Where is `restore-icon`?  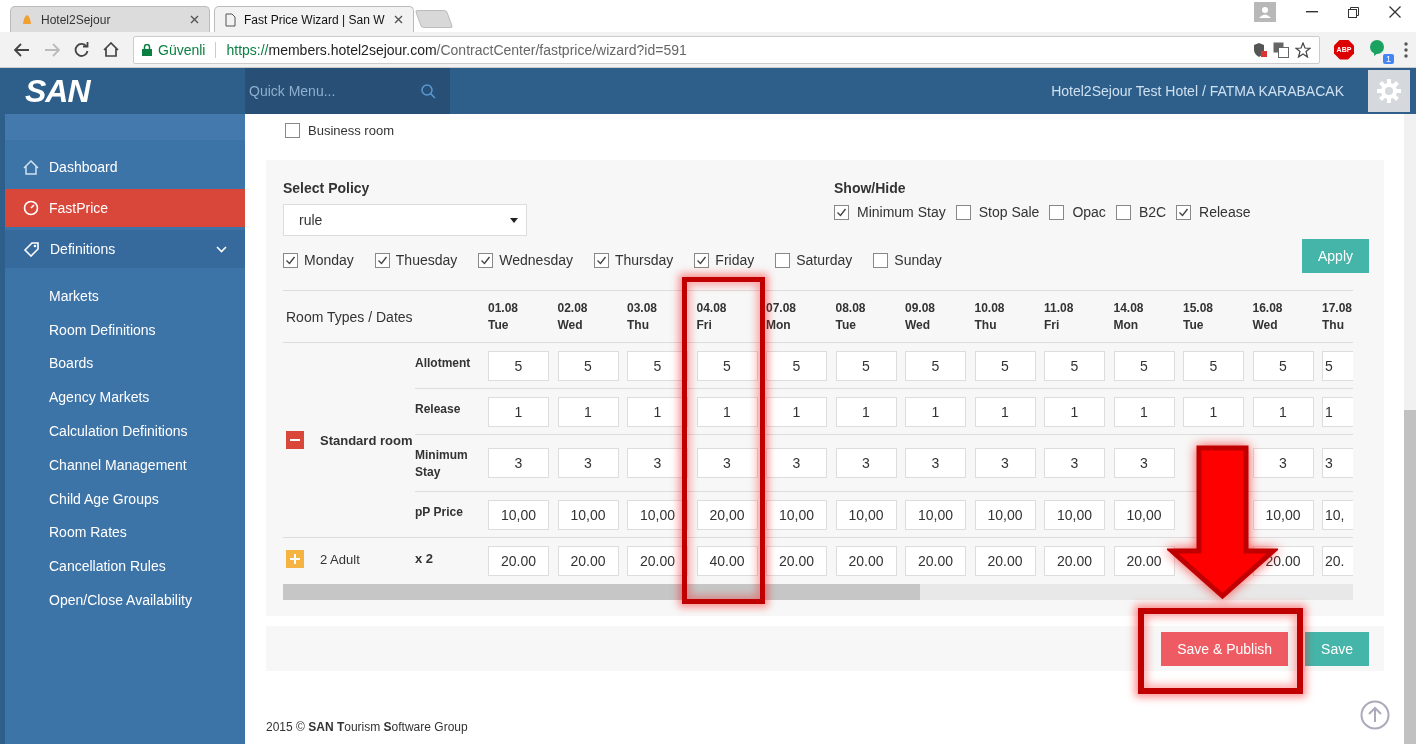 restore-icon is located at coordinates (1353, 12).